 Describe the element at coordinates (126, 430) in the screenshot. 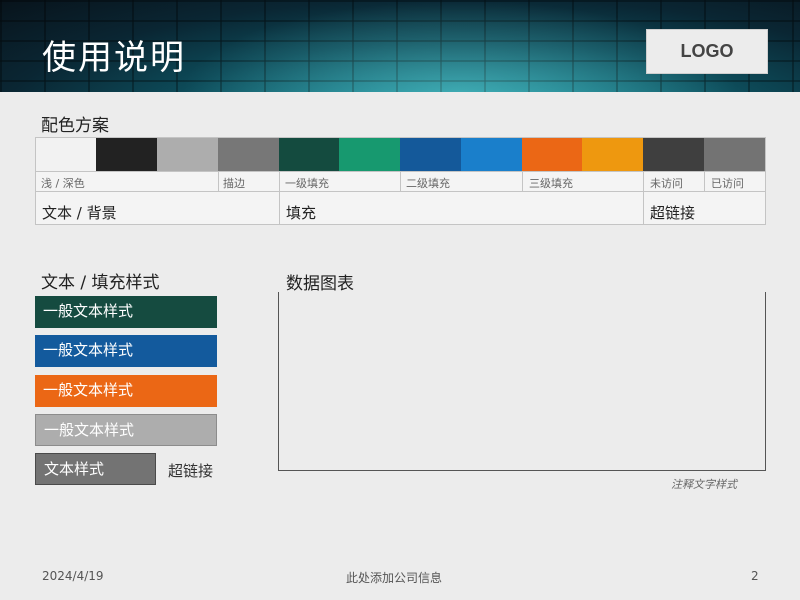

I see `text-style-box-light-gray: 一般文本样式` at that location.